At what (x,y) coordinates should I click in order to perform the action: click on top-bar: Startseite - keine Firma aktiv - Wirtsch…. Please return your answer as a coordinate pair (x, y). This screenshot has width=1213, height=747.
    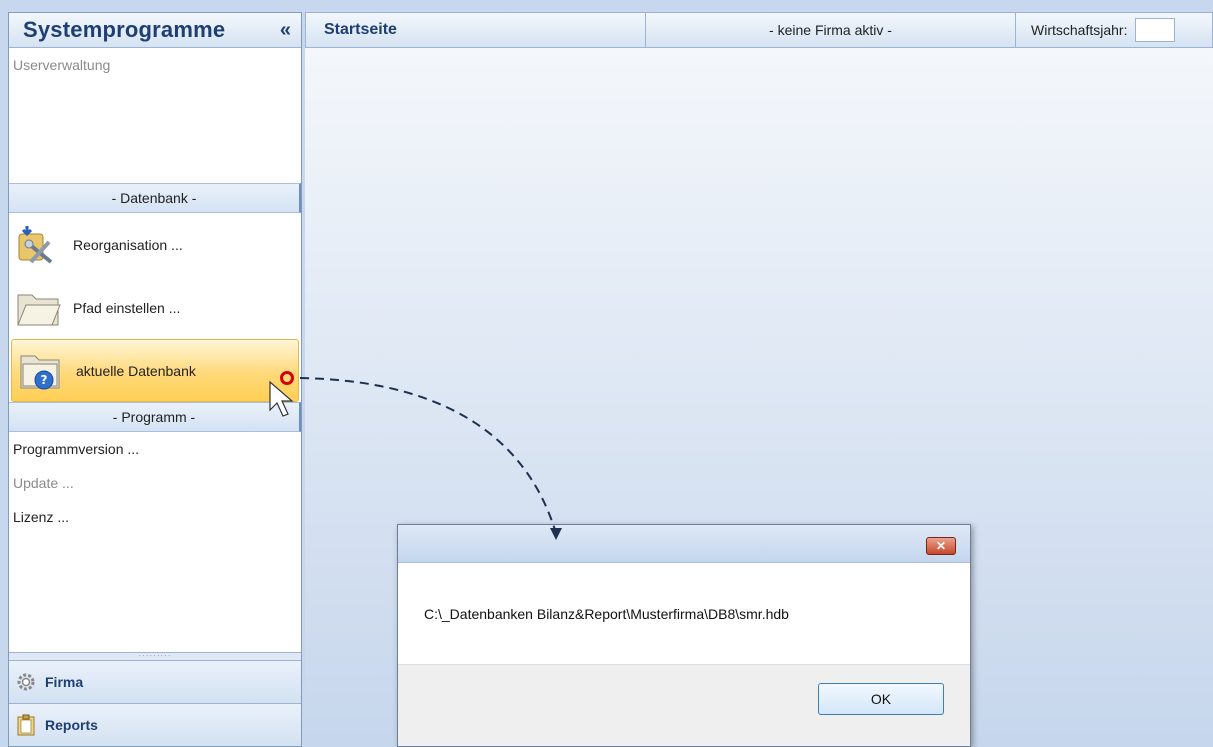
    Looking at the image, I should click on (759, 30).